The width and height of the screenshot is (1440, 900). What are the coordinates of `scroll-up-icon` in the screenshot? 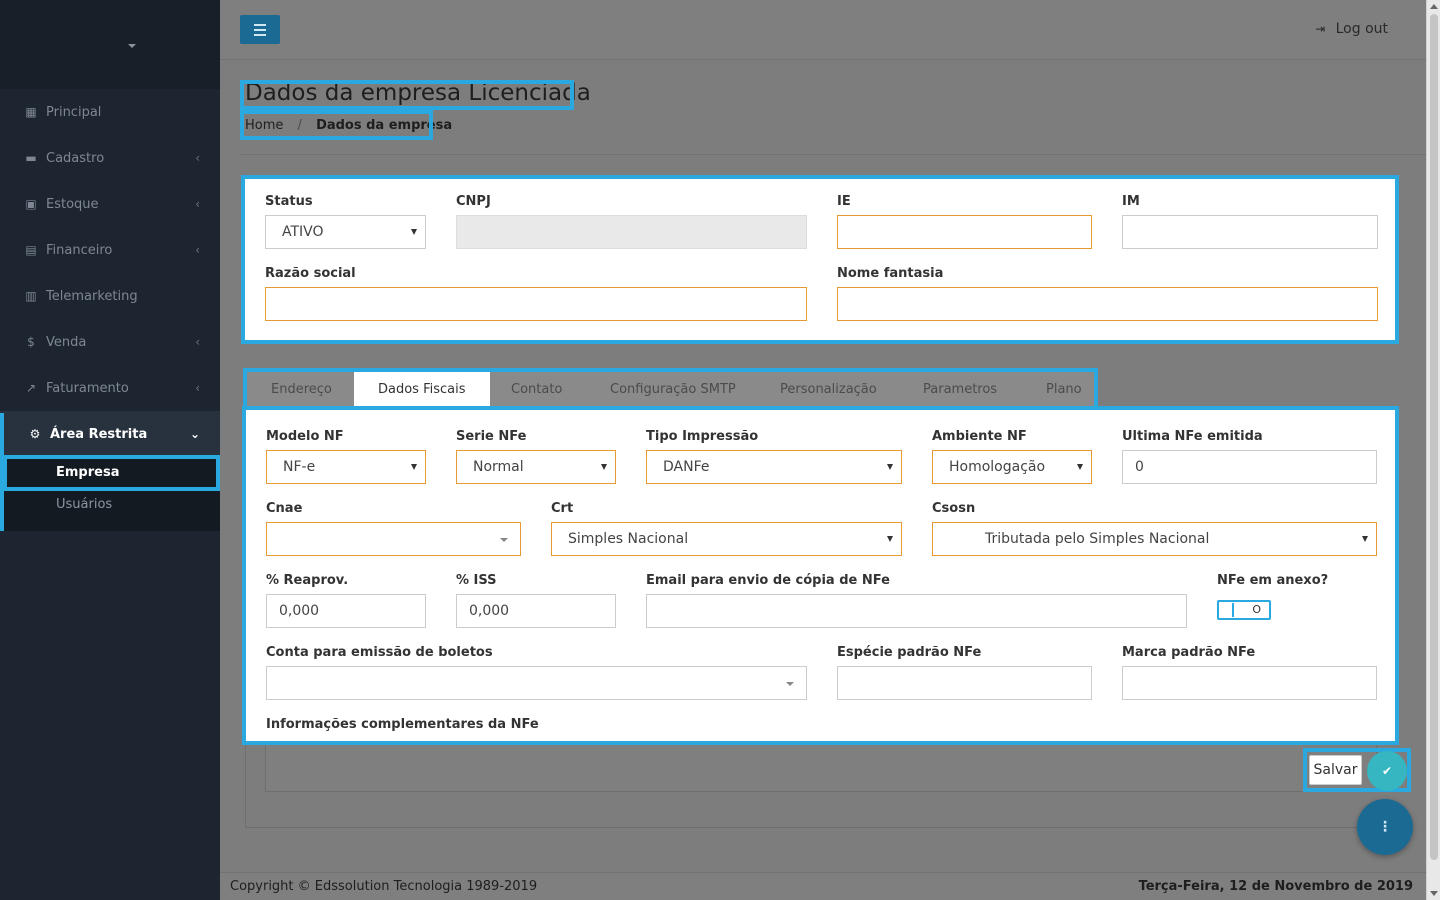 It's located at (1434, 6).